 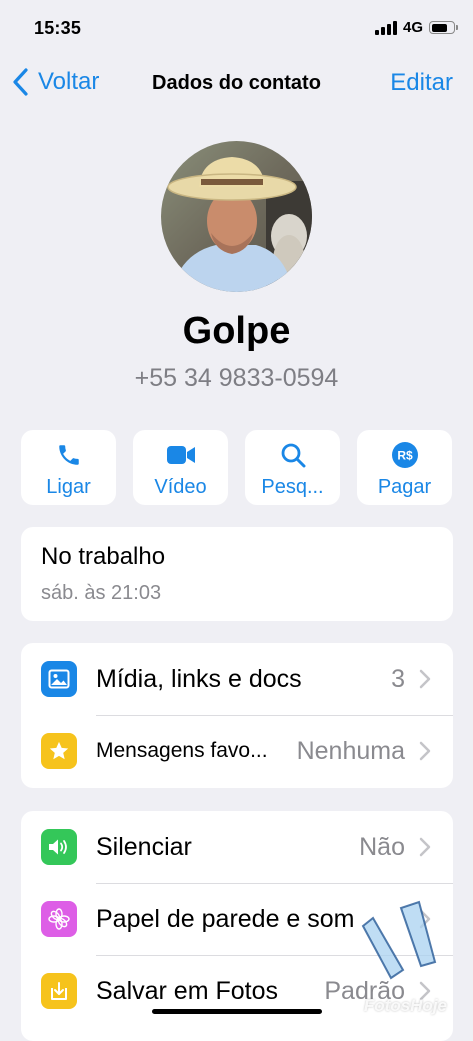 What do you see at coordinates (68, 467) in the screenshot?
I see `call-button: Ligar` at bounding box center [68, 467].